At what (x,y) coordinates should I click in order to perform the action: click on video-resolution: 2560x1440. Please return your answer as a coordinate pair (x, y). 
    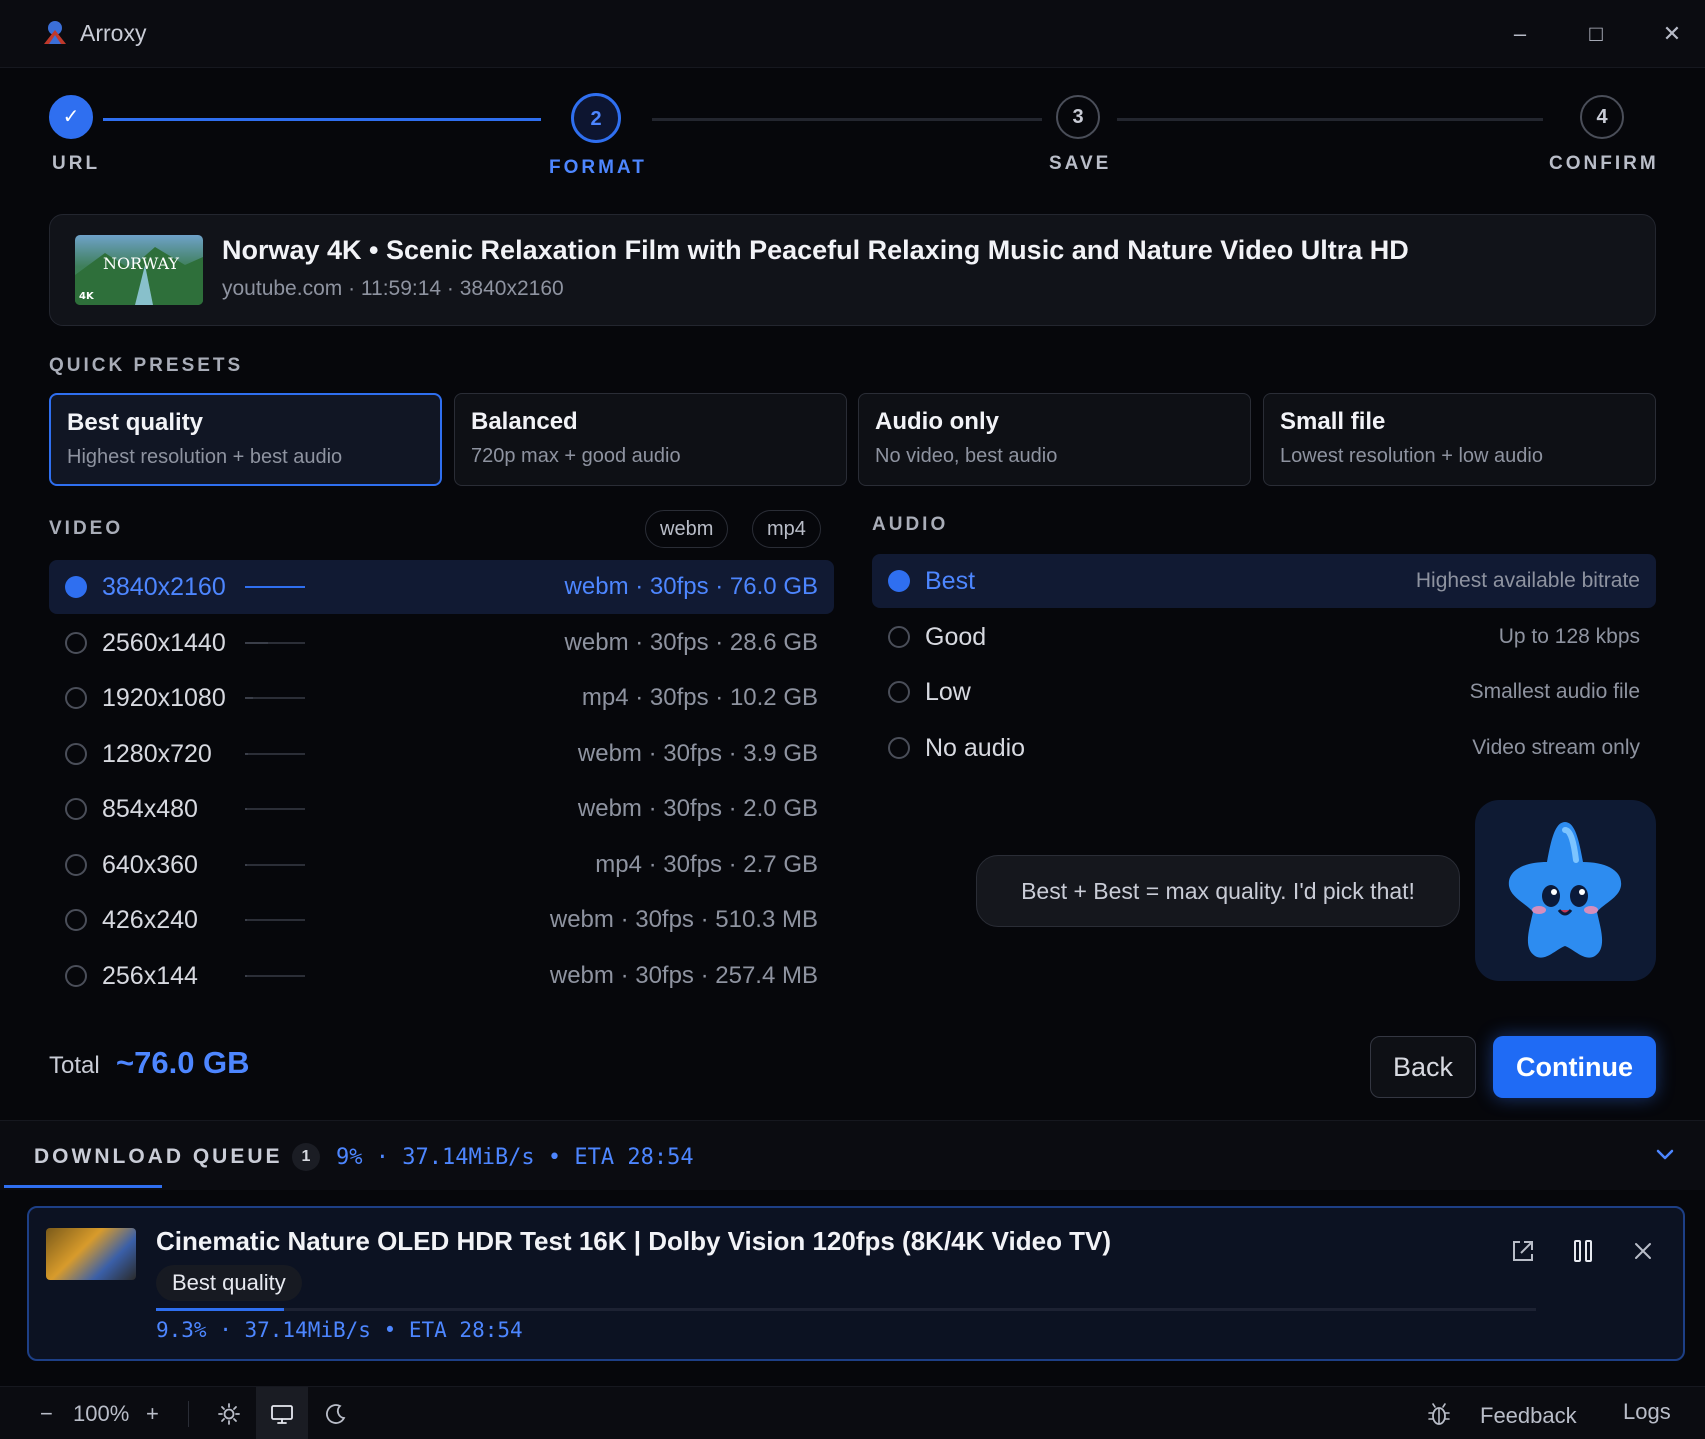
    Looking at the image, I should click on (164, 643).